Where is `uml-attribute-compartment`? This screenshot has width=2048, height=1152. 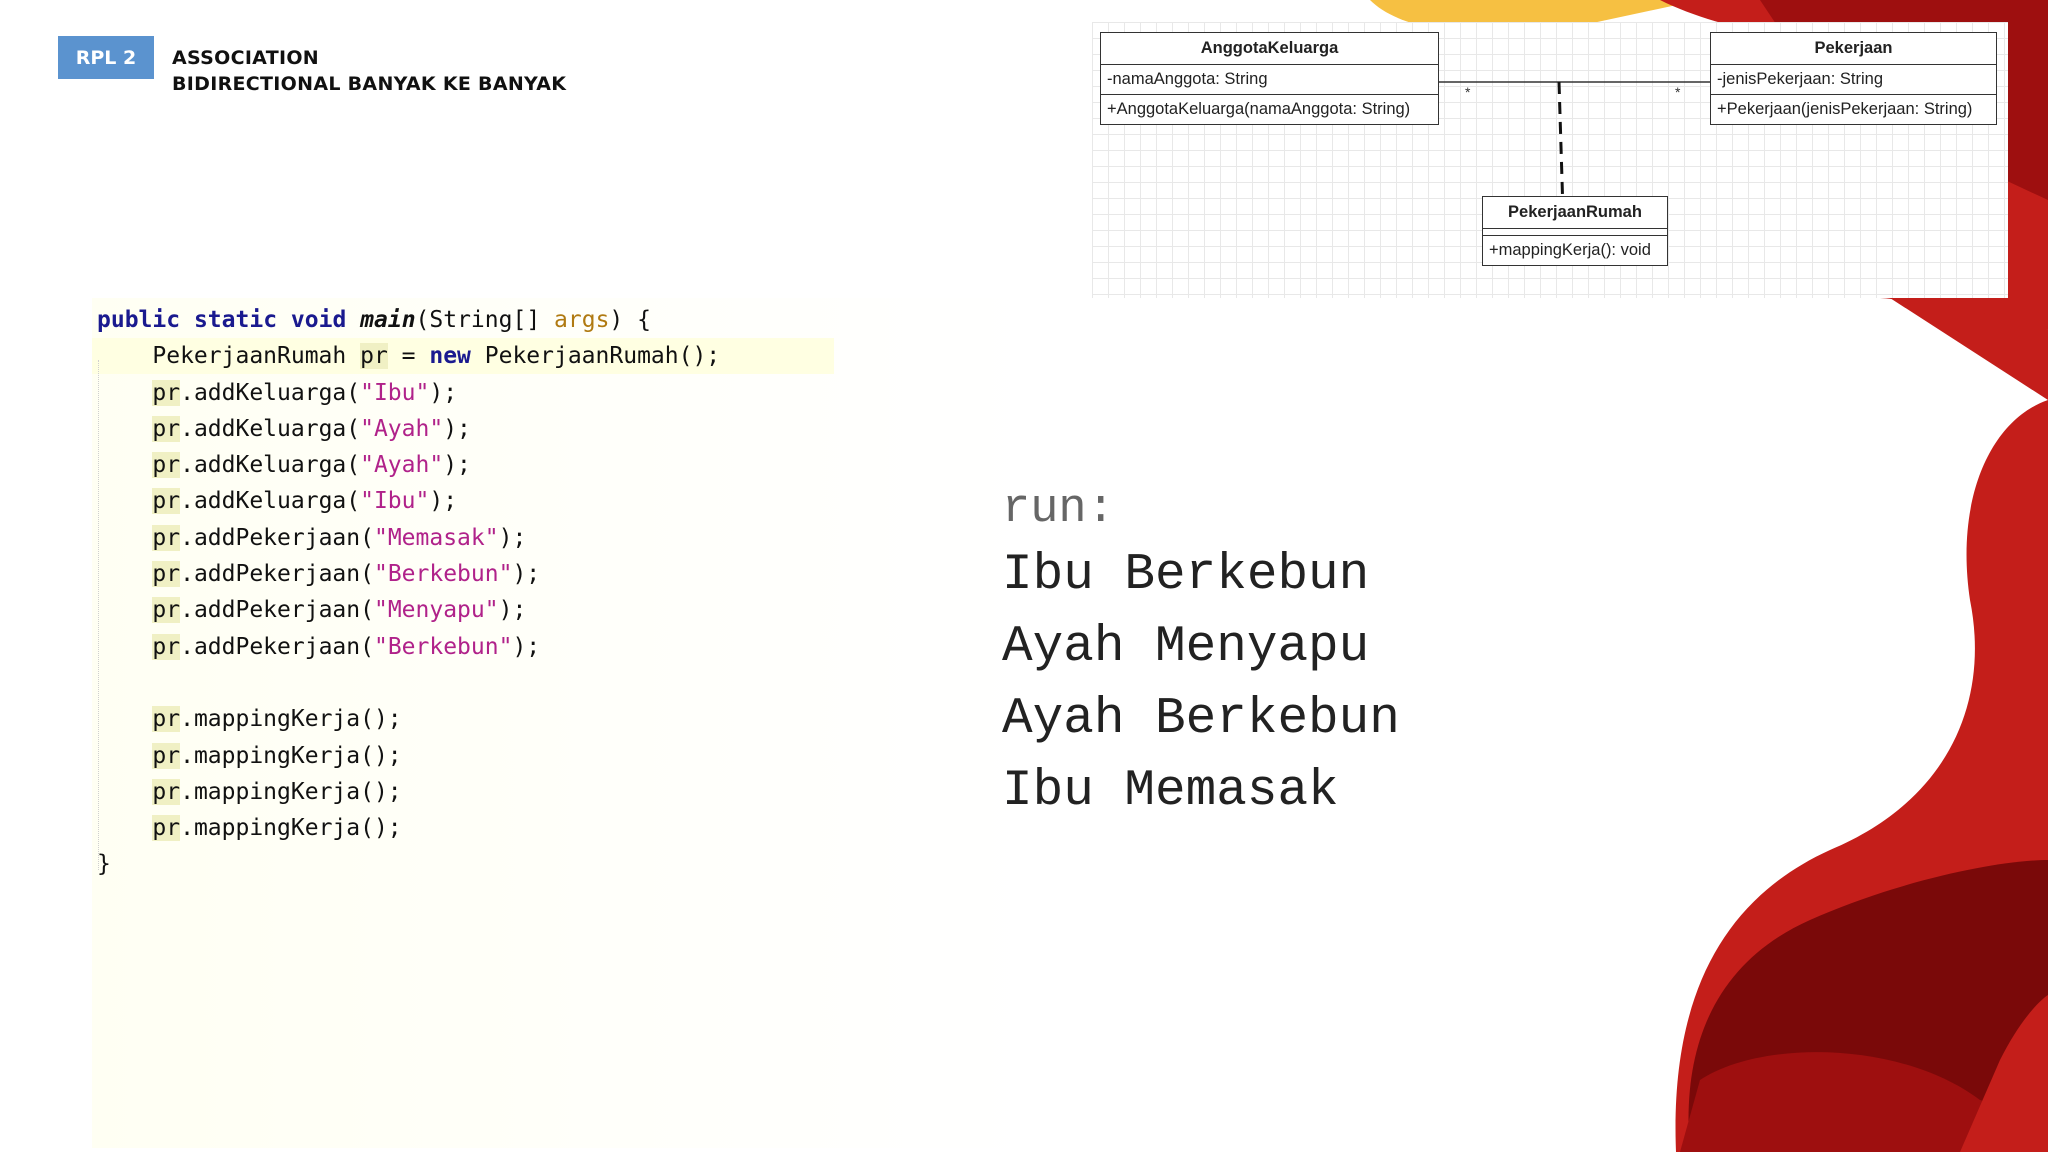 uml-attribute-compartment is located at coordinates (1575, 232).